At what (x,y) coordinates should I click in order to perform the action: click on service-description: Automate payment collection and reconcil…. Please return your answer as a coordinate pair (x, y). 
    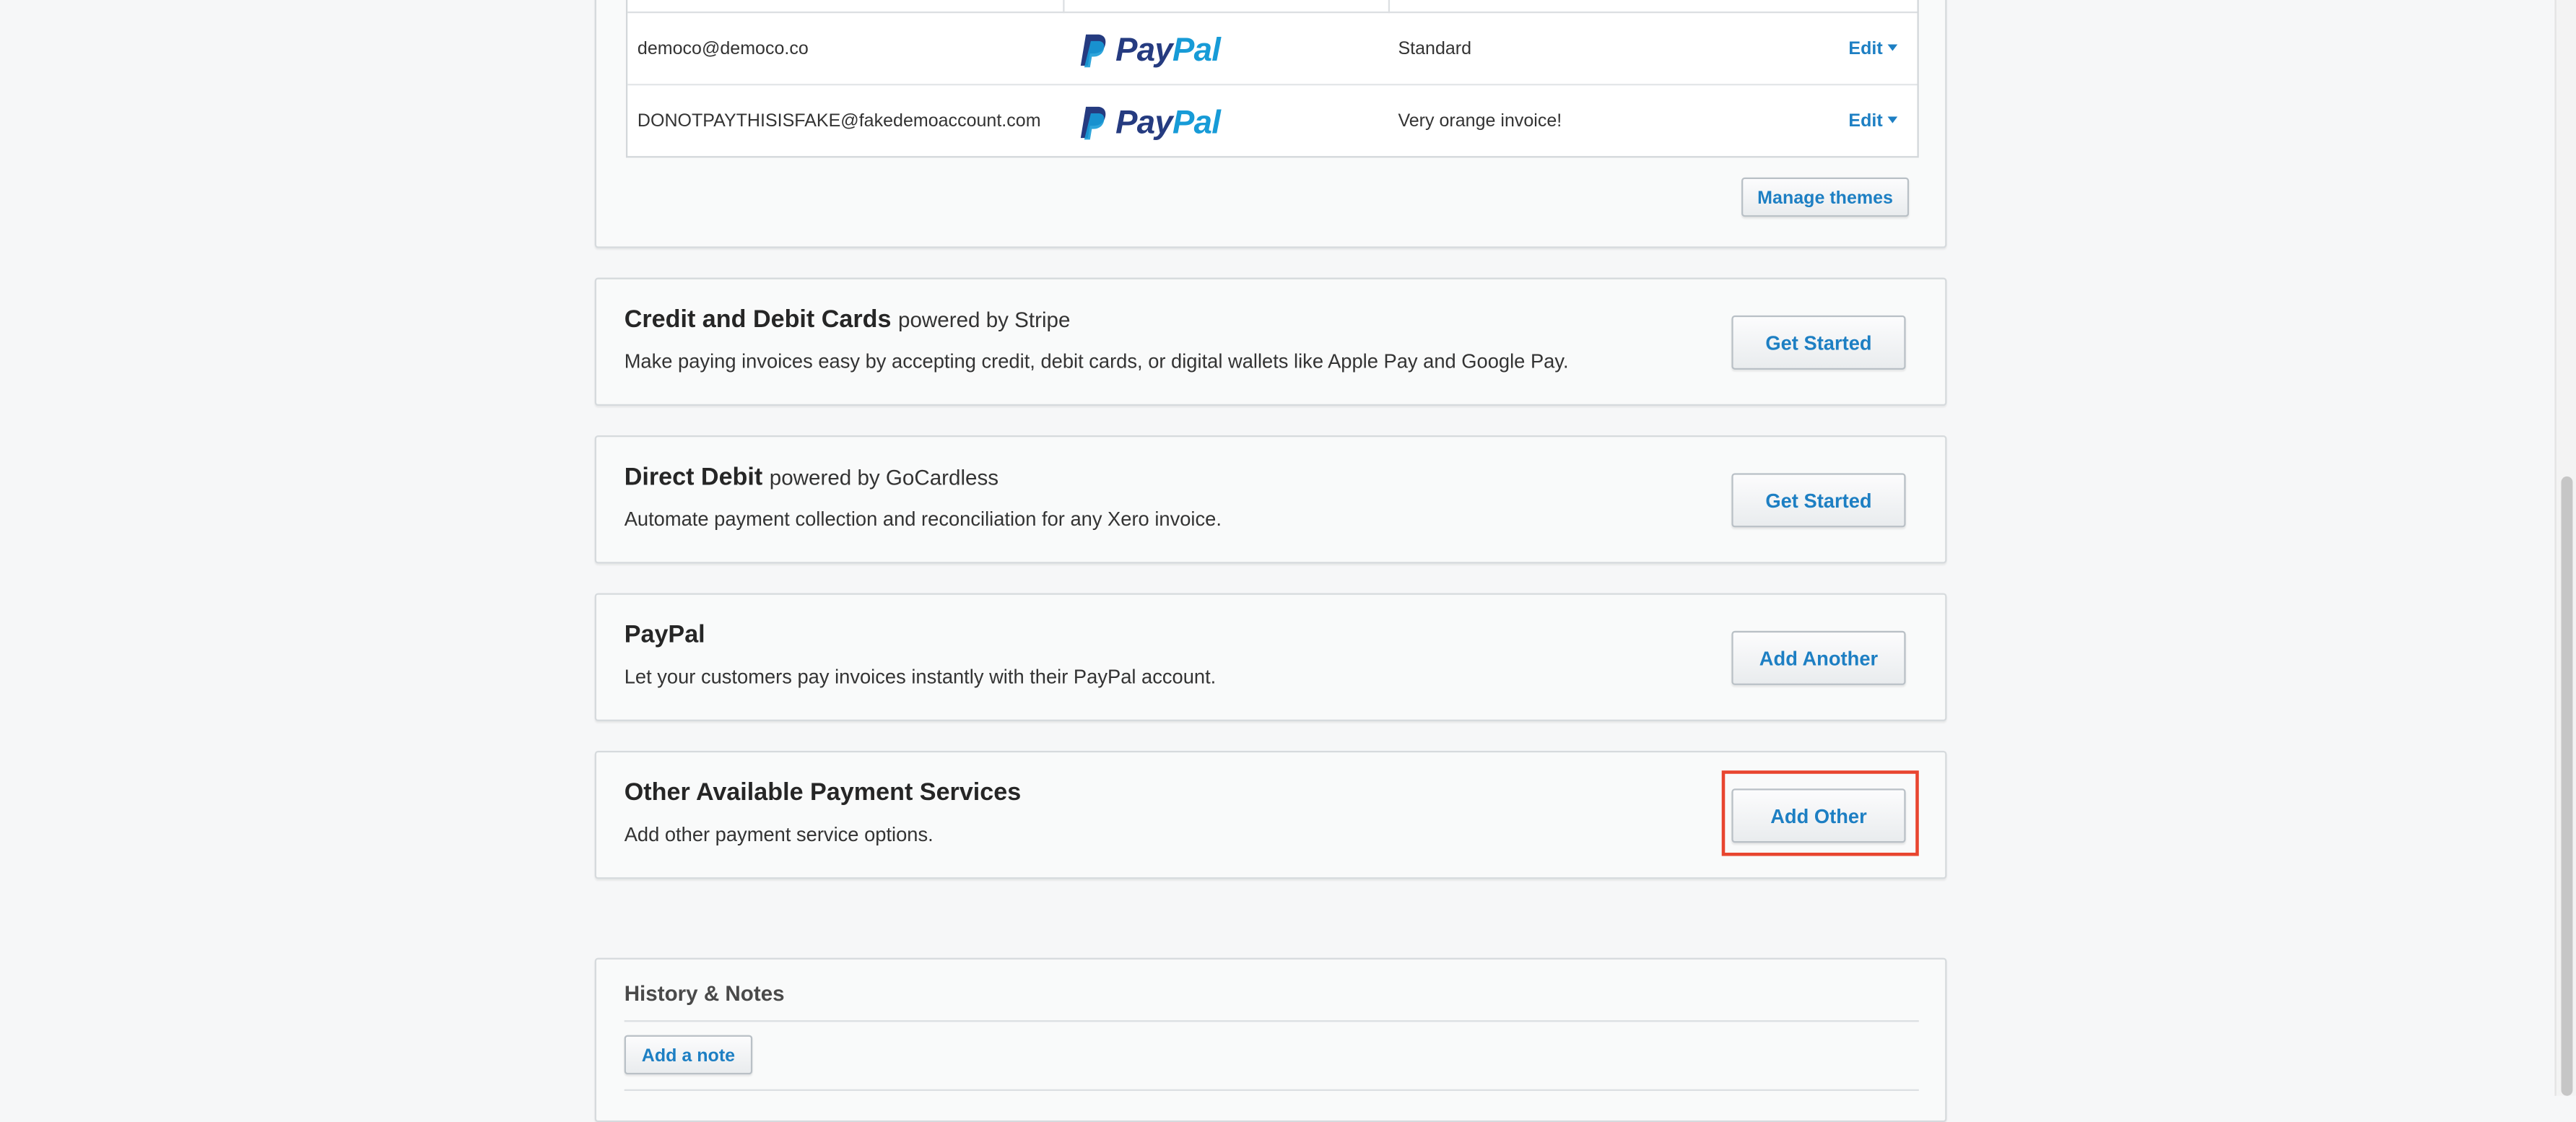
    Looking at the image, I should click on (923, 519).